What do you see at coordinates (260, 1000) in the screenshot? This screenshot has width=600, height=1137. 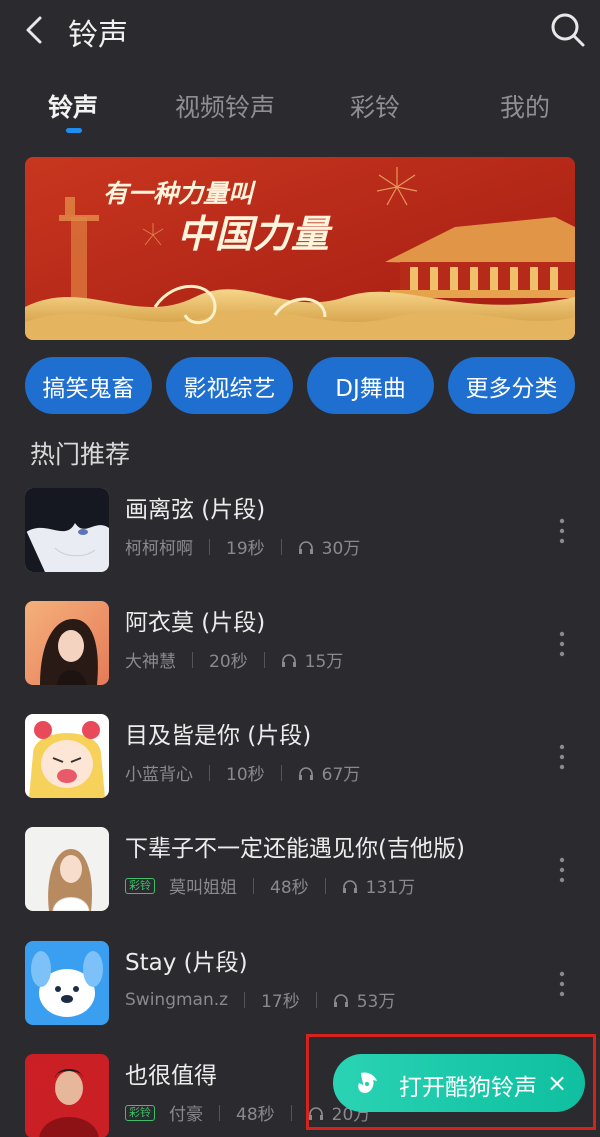 I see `song-meta: Swingman.z 17秒 53万` at bounding box center [260, 1000].